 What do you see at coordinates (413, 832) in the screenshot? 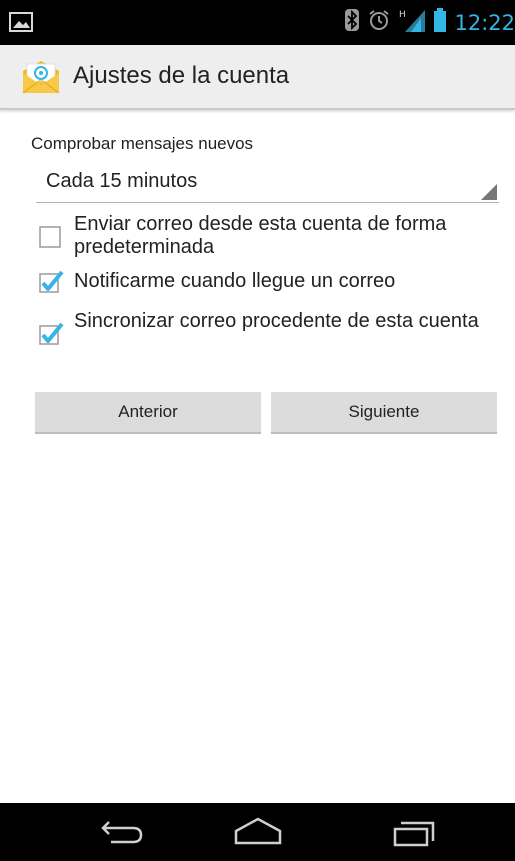
I see `recent-apps-icon` at bounding box center [413, 832].